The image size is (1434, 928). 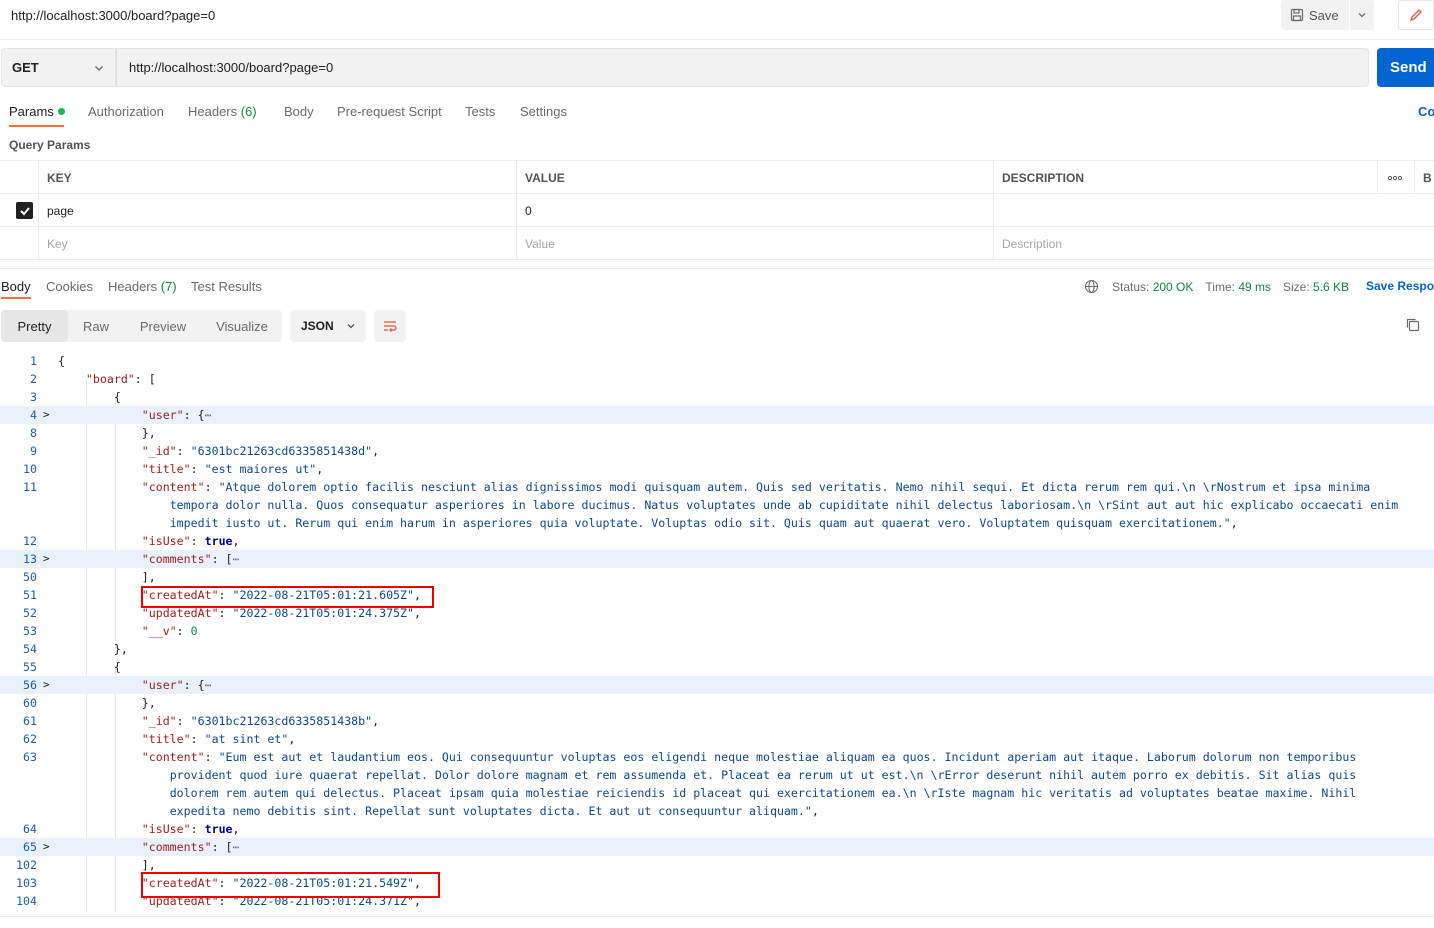 I want to click on save-options-button, so click(x=1362, y=15).